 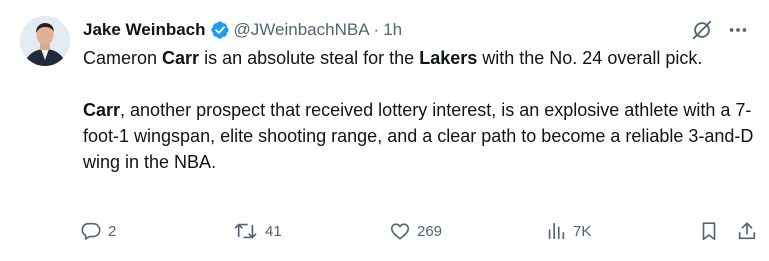 I want to click on text-bold-segment: Lakers, so click(x=448, y=58).